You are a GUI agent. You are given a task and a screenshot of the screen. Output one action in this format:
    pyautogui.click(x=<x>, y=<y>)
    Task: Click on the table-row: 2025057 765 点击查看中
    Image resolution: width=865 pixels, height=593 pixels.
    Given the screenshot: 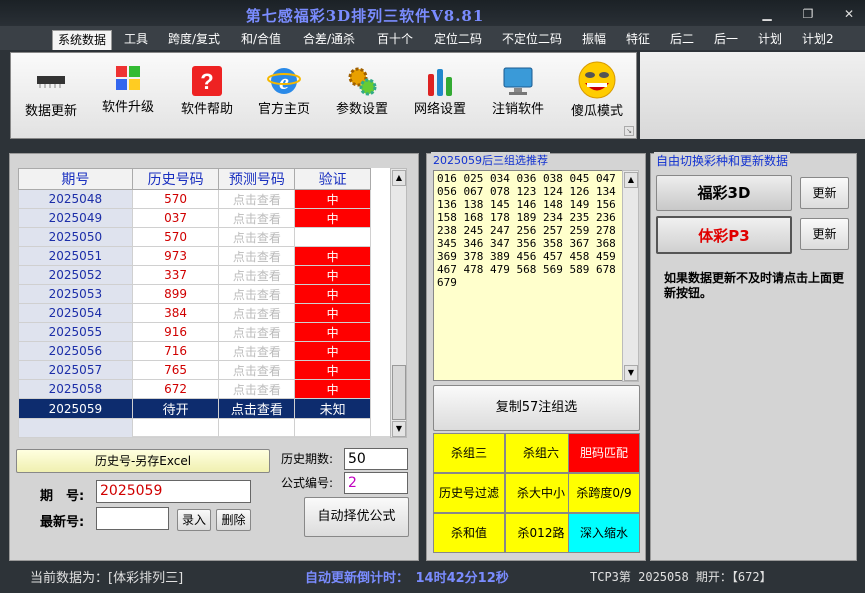 What is the action you would take?
    pyautogui.click(x=194, y=370)
    